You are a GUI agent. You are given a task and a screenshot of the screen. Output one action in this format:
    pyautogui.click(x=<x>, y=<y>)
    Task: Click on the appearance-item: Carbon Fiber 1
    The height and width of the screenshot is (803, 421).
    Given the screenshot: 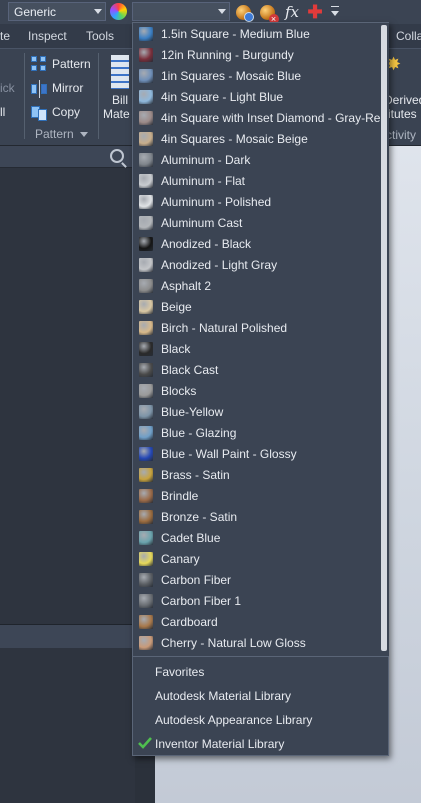 What is the action you would take?
    pyautogui.click(x=256, y=600)
    